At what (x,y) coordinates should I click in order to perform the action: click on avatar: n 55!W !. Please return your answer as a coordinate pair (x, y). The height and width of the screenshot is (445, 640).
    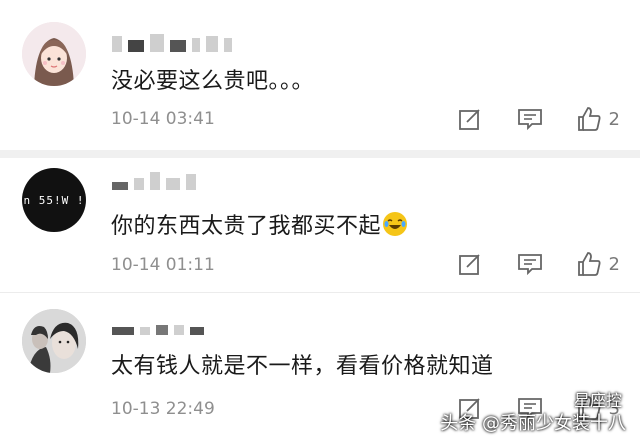
    Looking at the image, I should click on (54, 200).